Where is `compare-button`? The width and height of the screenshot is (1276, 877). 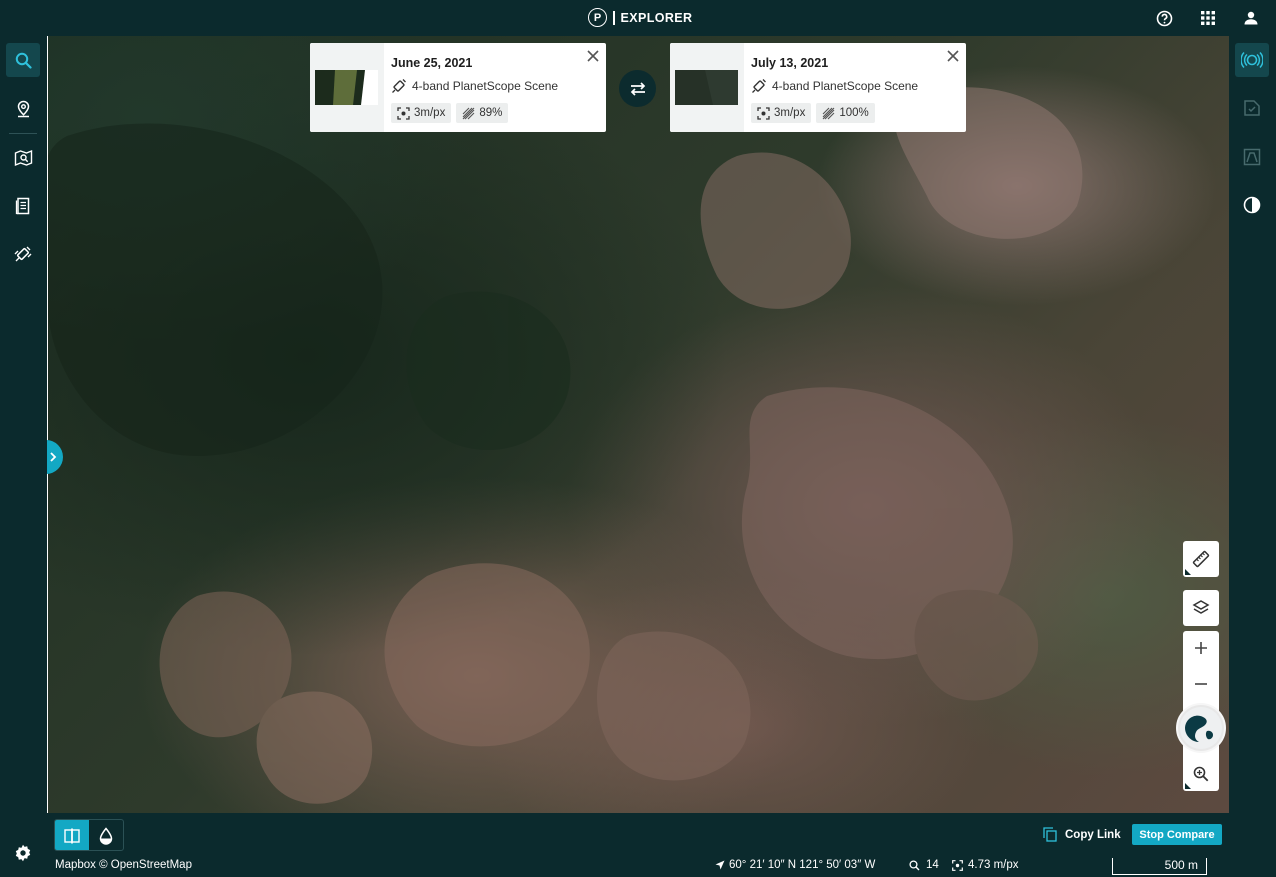 compare-button is located at coordinates (1252, 60).